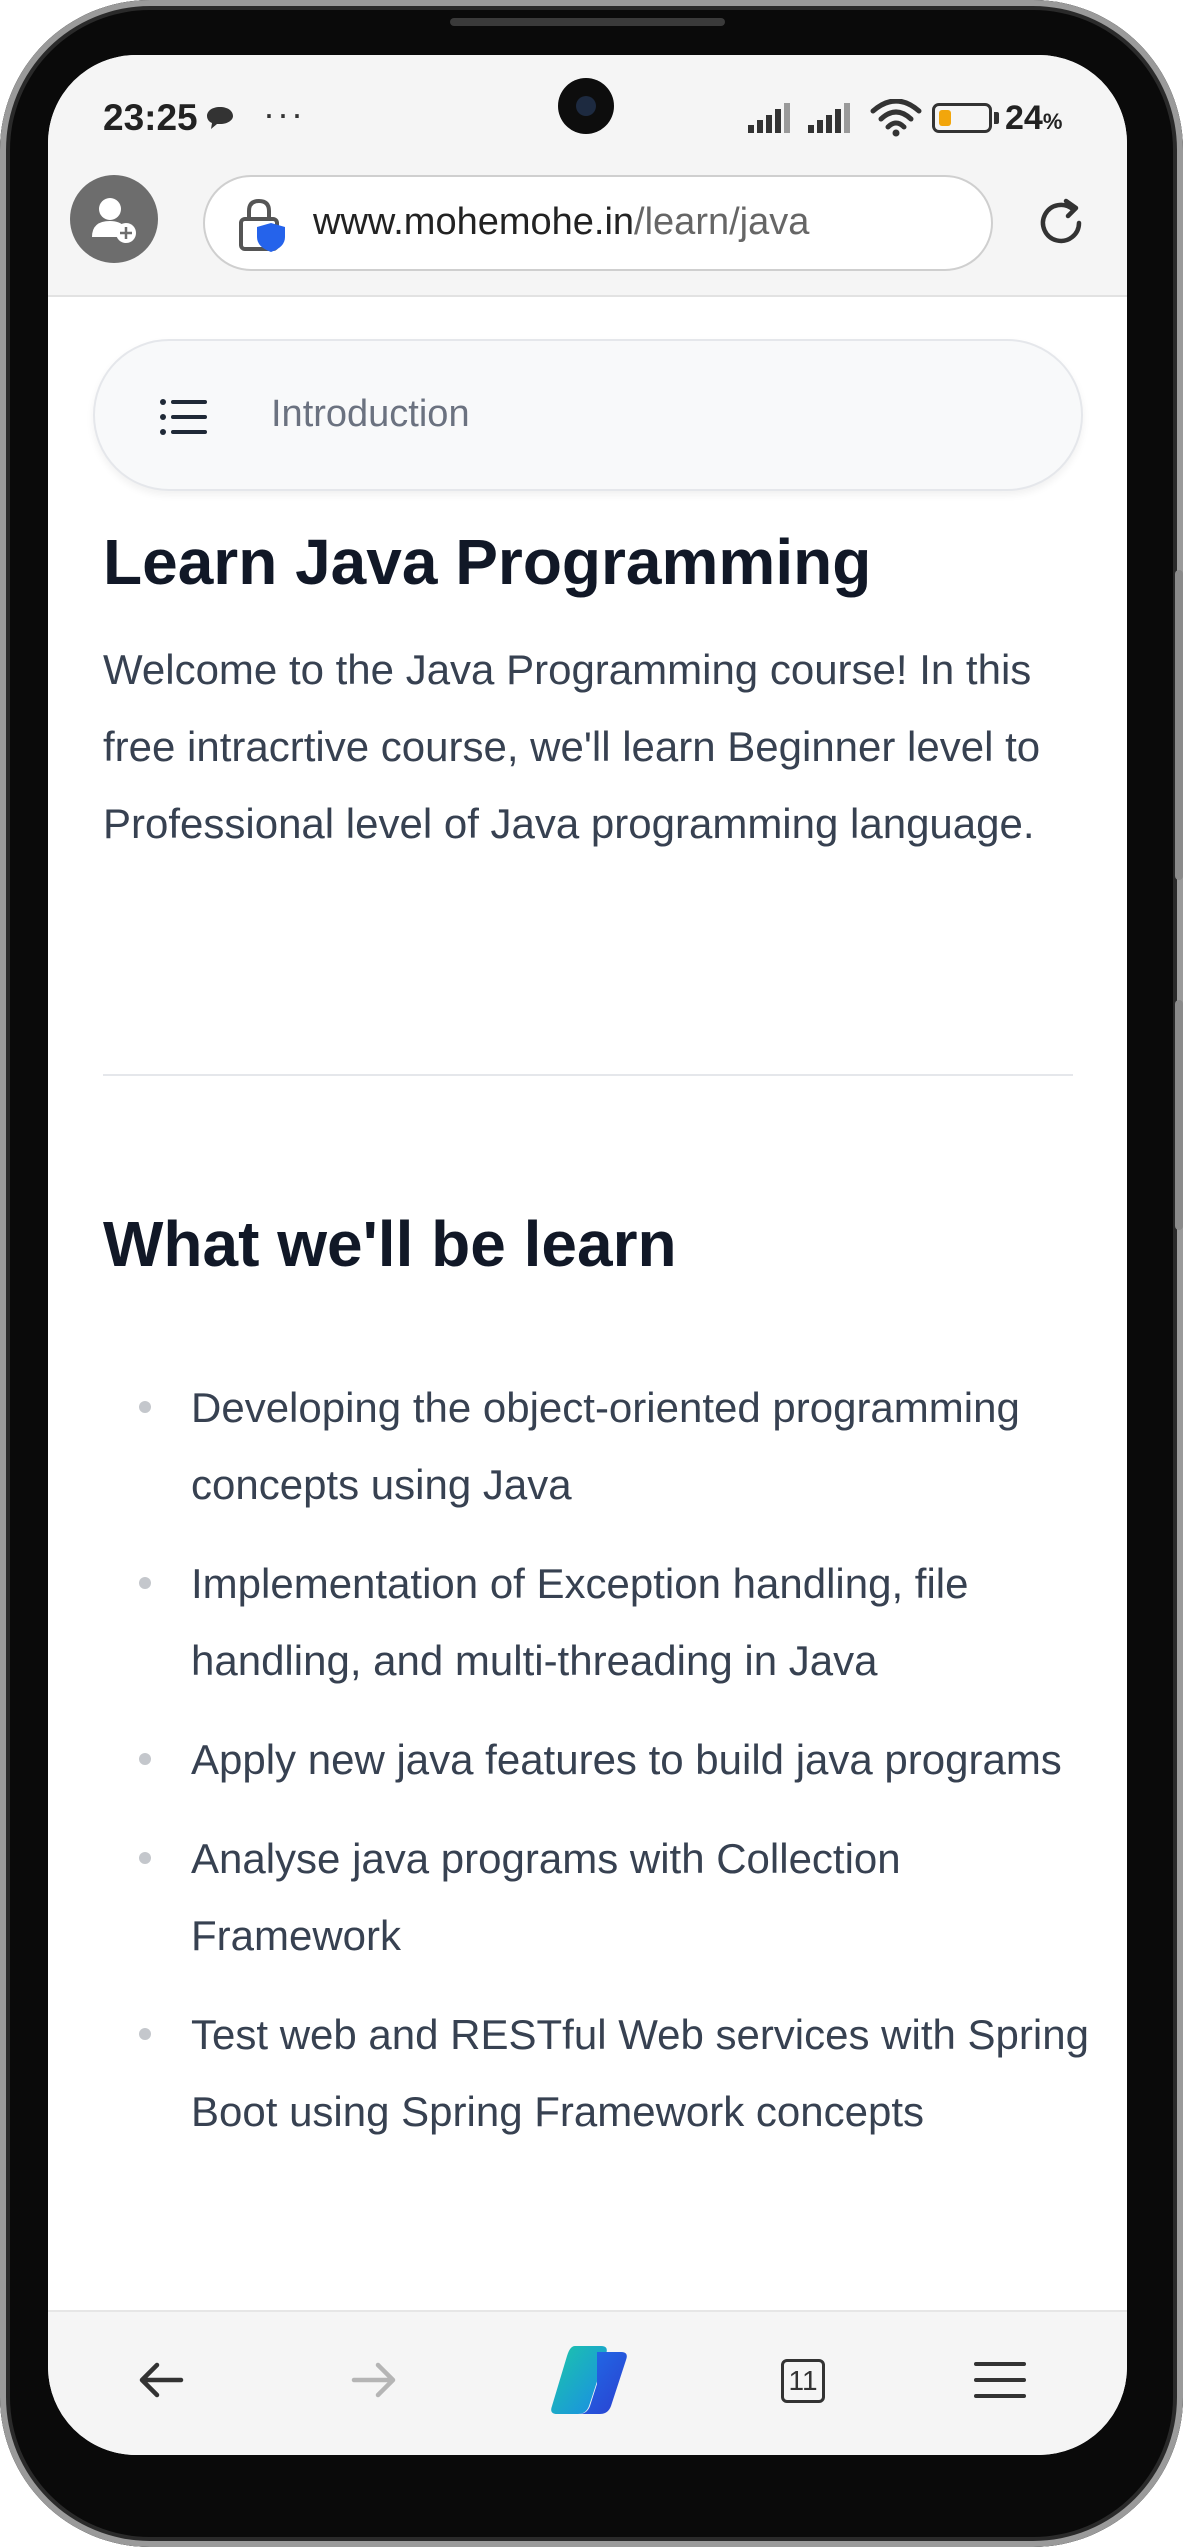 The height and width of the screenshot is (2547, 1183). I want to click on status-time: 23:25, so click(150, 117).